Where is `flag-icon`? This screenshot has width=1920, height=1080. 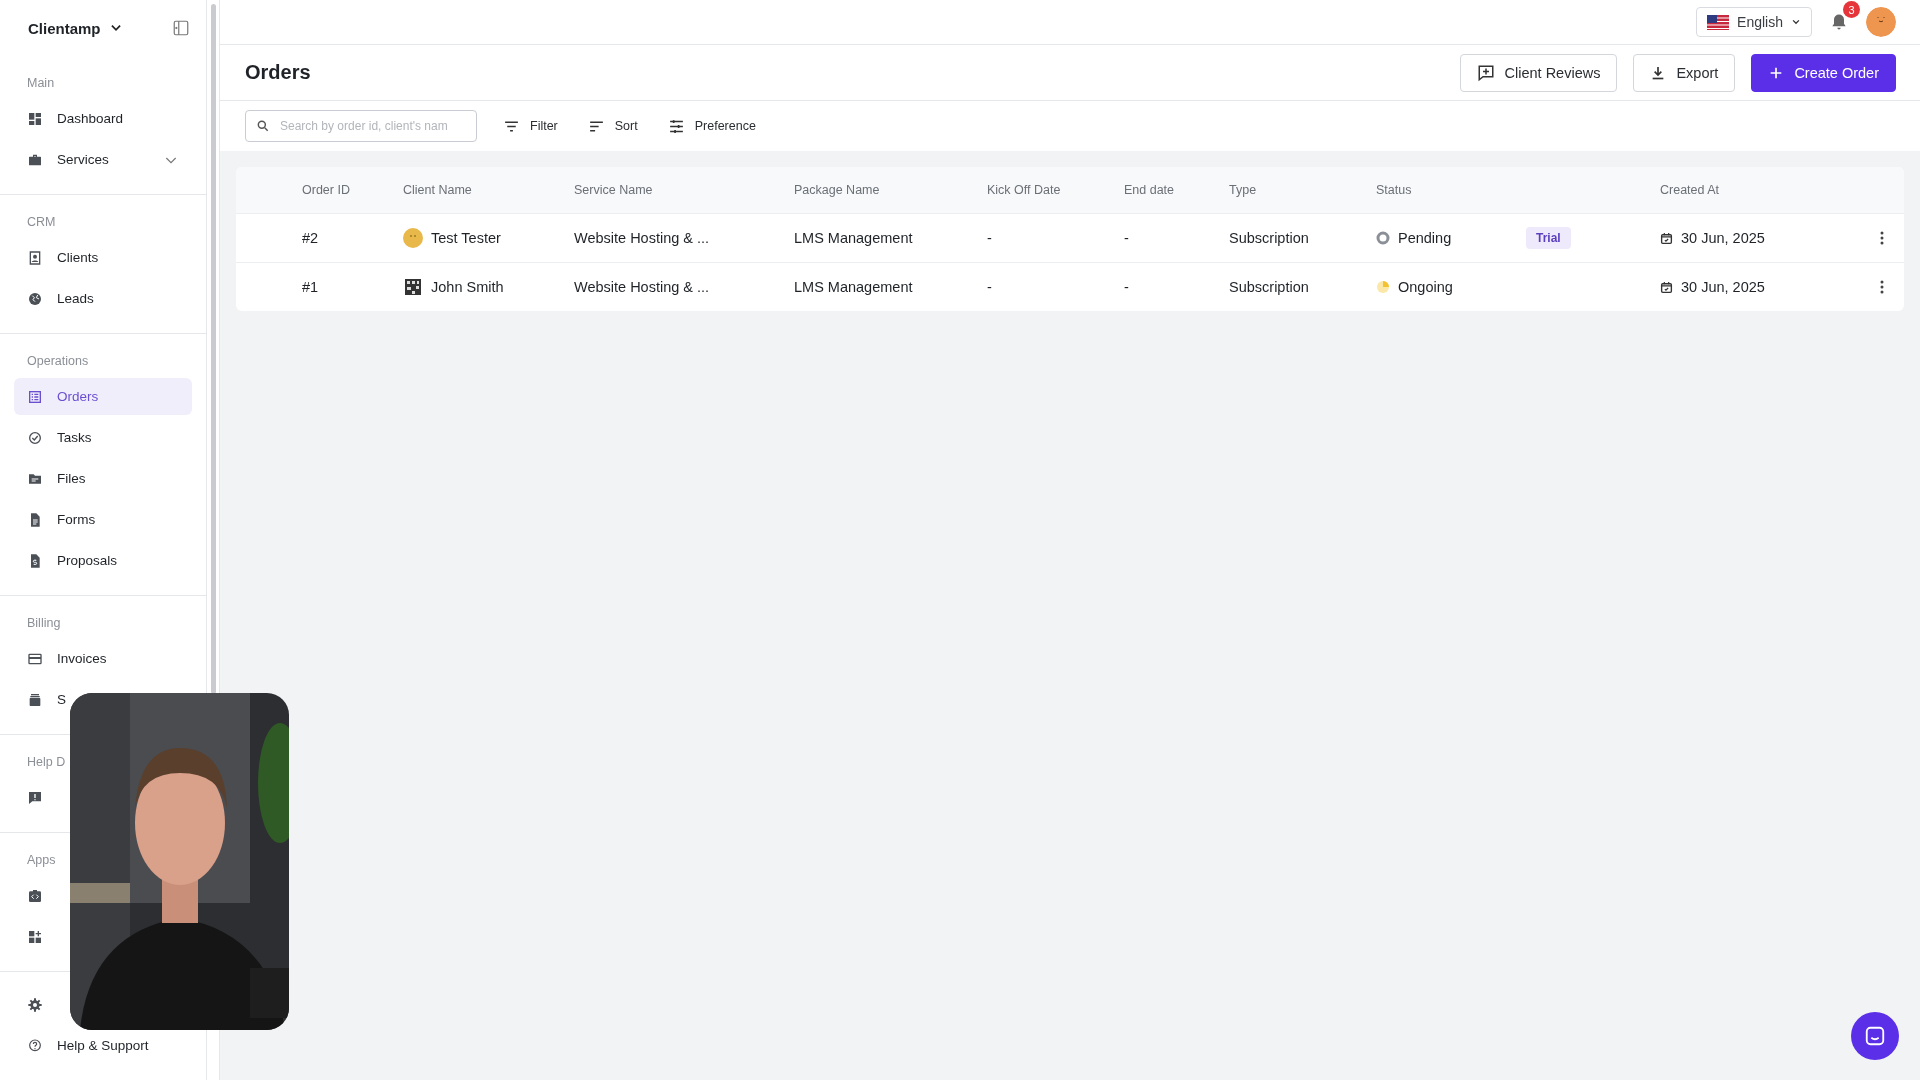
flag-icon is located at coordinates (1718, 22).